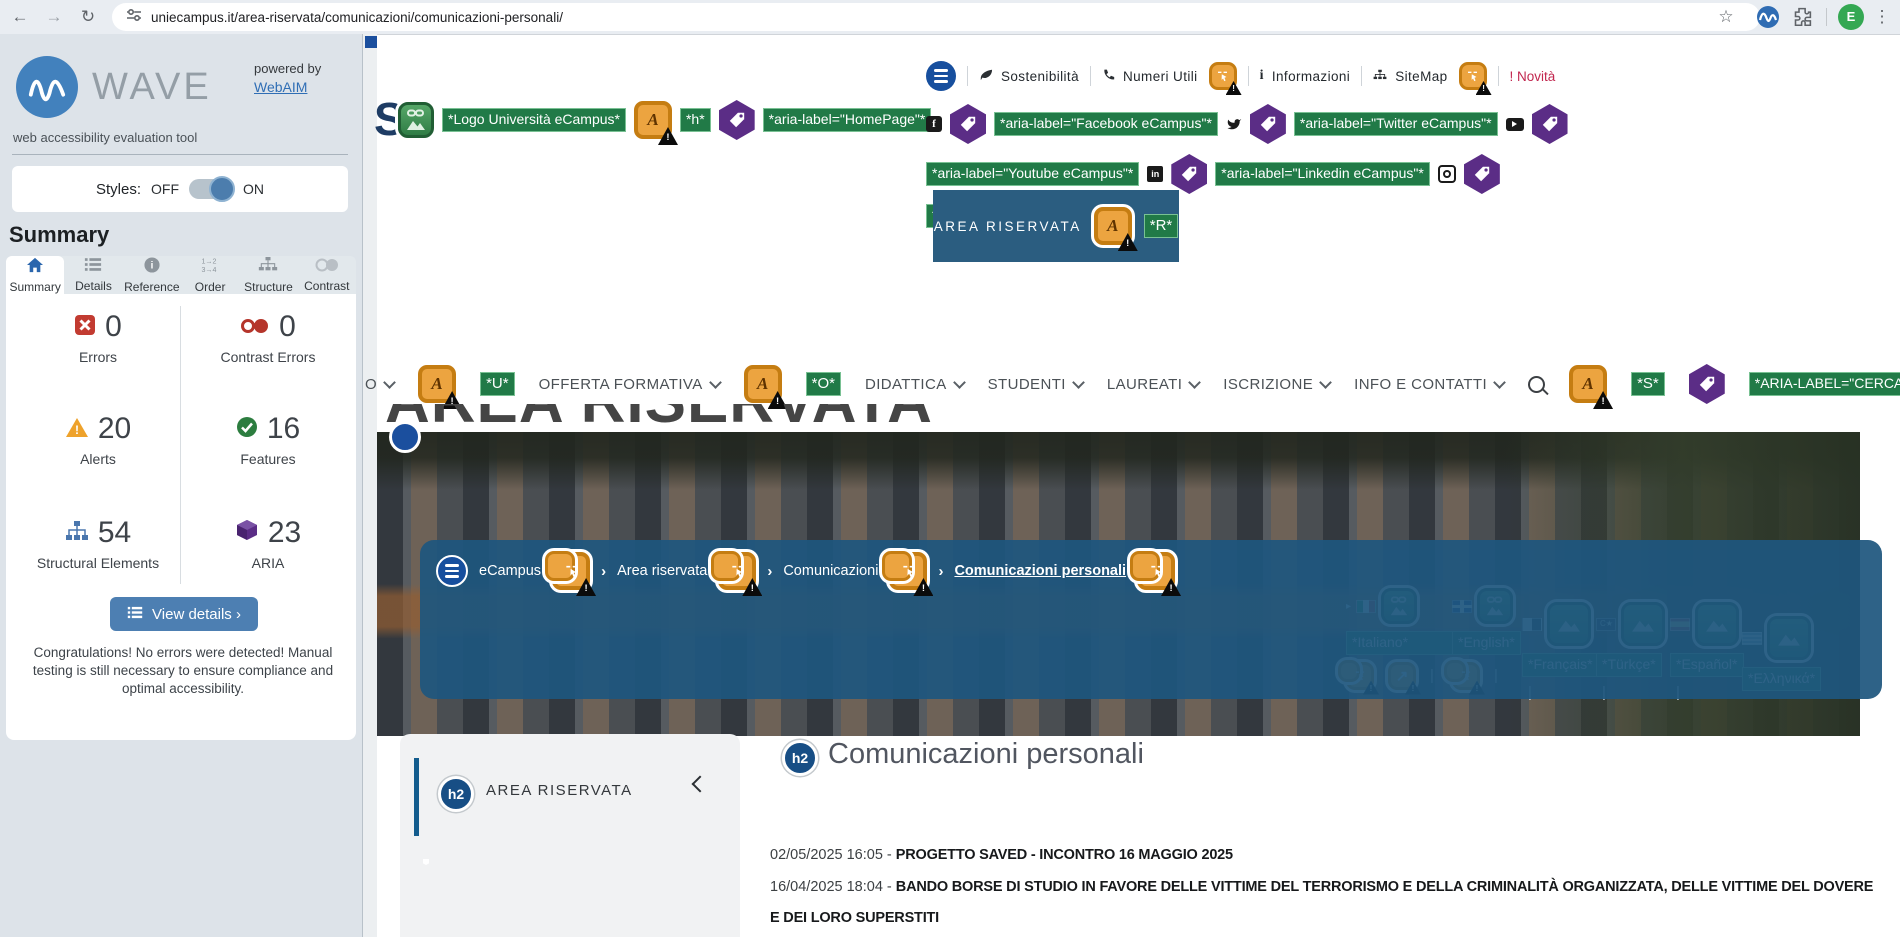 This screenshot has width=1900, height=937. I want to click on browser-menu-icon: ⋮, so click(1882, 17).